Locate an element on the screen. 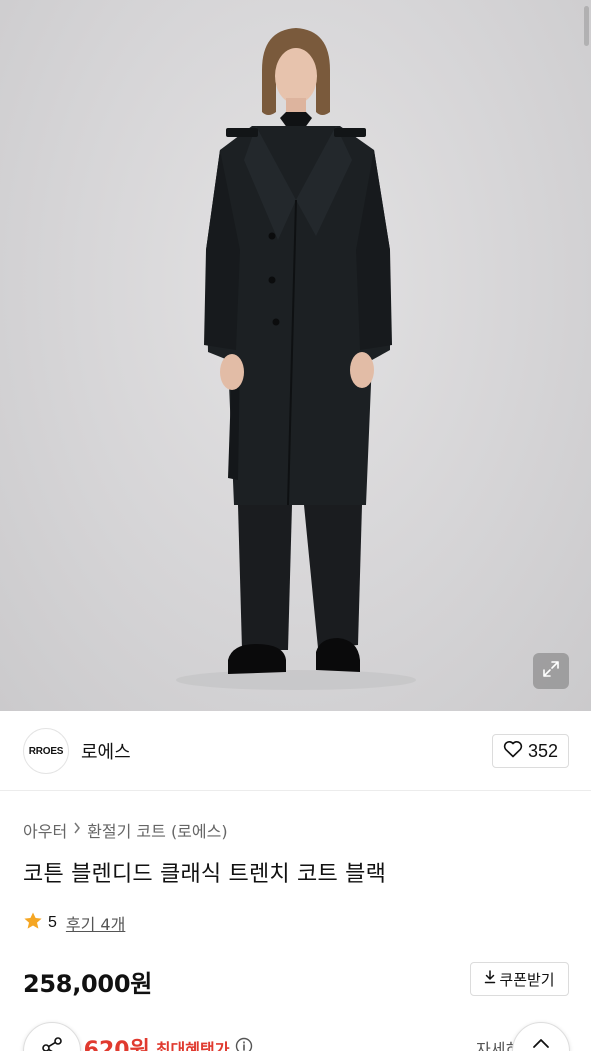 The height and width of the screenshot is (1051, 591). share-icon is located at coordinates (52, 1043).